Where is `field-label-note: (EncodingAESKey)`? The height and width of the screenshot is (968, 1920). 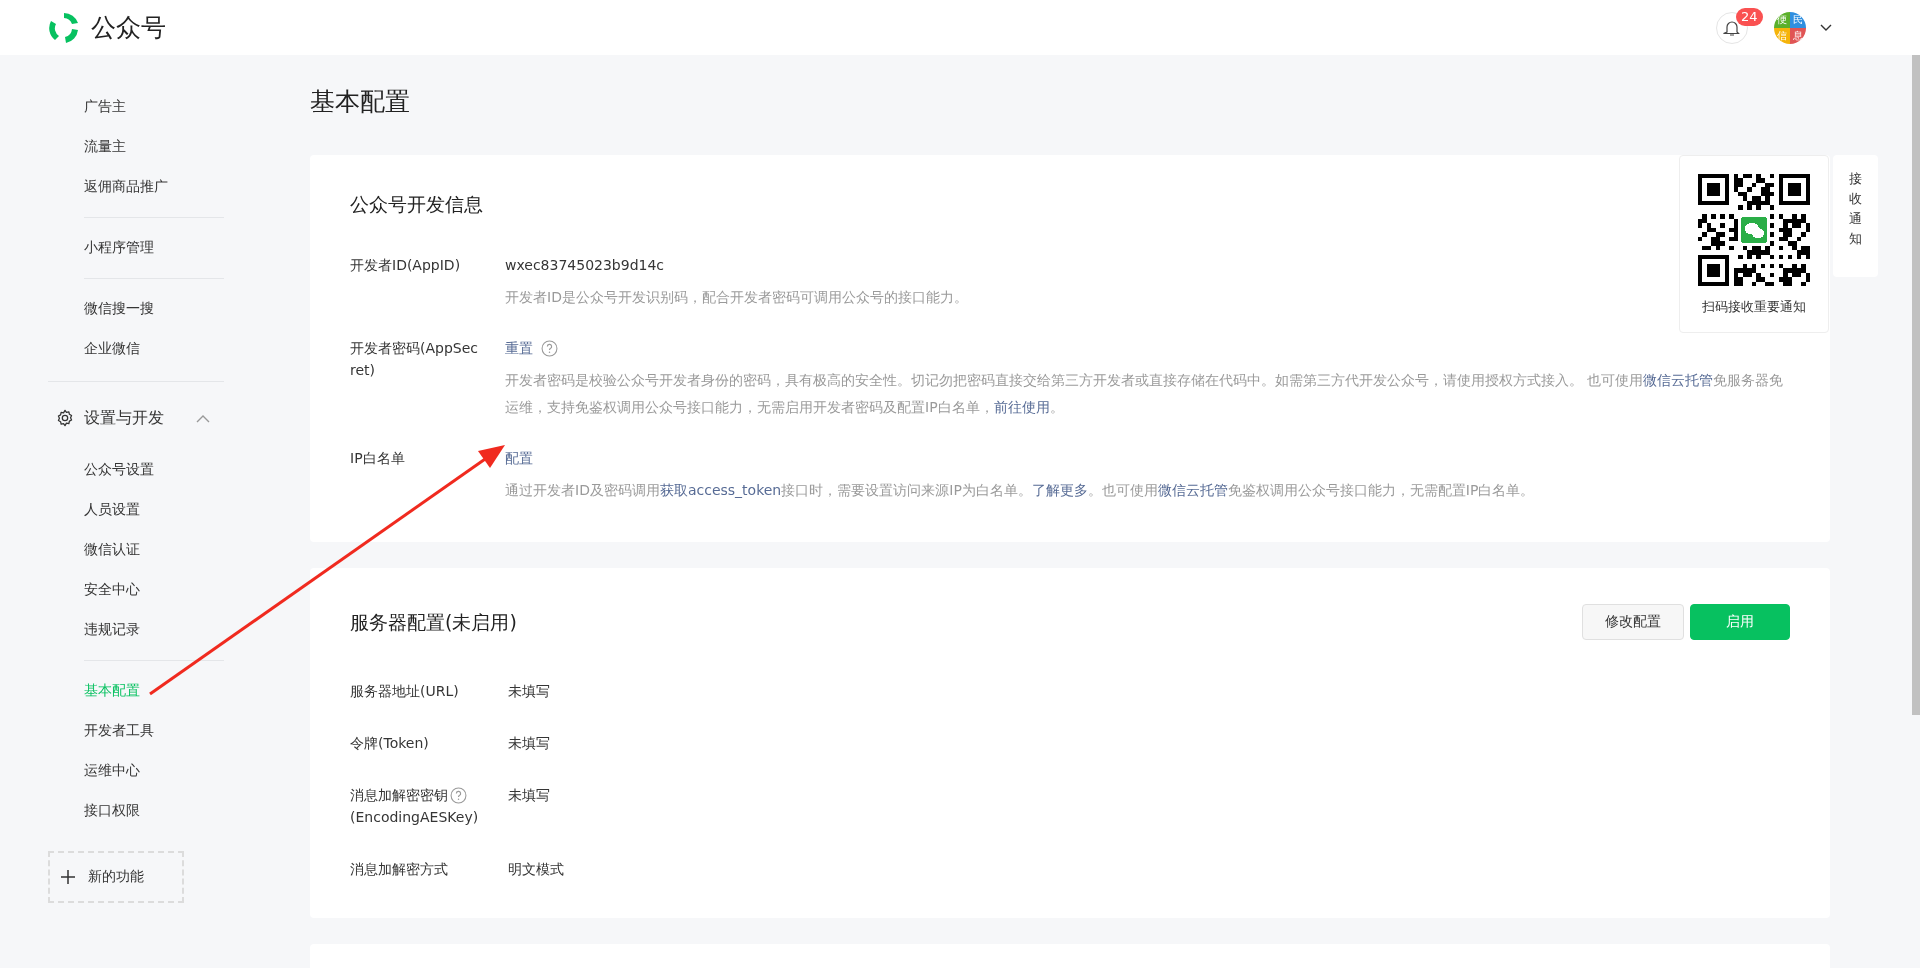
field-label-note: (EncodingAESKey) is located at coordinates (415, 817).